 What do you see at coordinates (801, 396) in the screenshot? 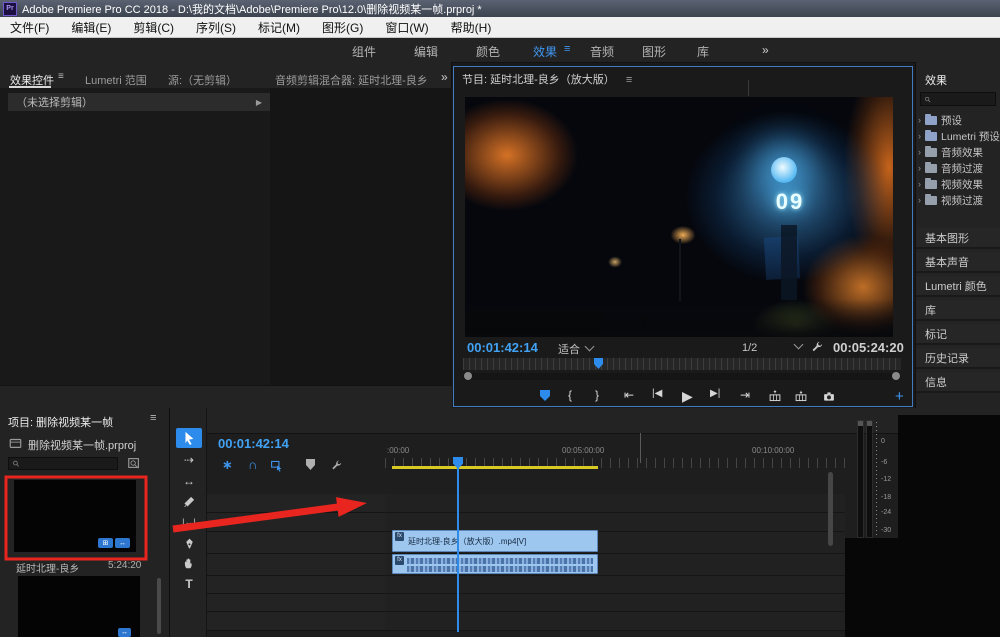
I see `extract-button` at bounding box center [801, 396].